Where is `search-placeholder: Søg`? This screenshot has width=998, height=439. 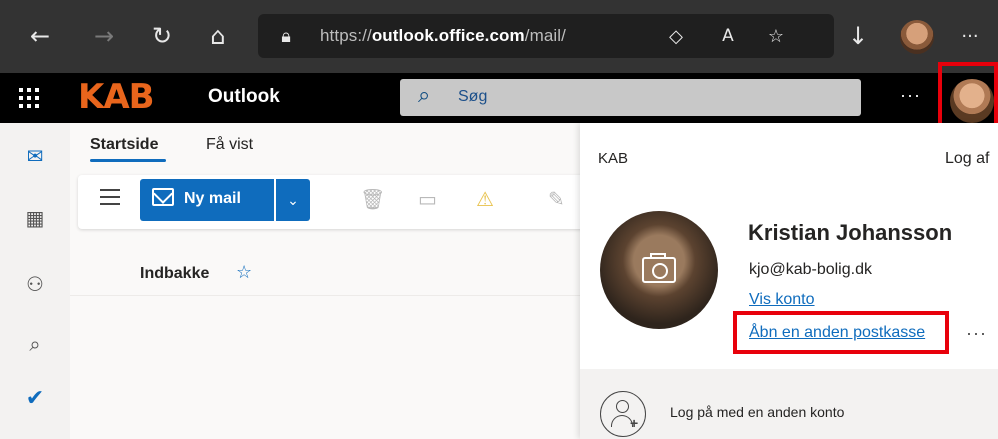 search-placeholder: Søg is located at coordinates (473, 96).